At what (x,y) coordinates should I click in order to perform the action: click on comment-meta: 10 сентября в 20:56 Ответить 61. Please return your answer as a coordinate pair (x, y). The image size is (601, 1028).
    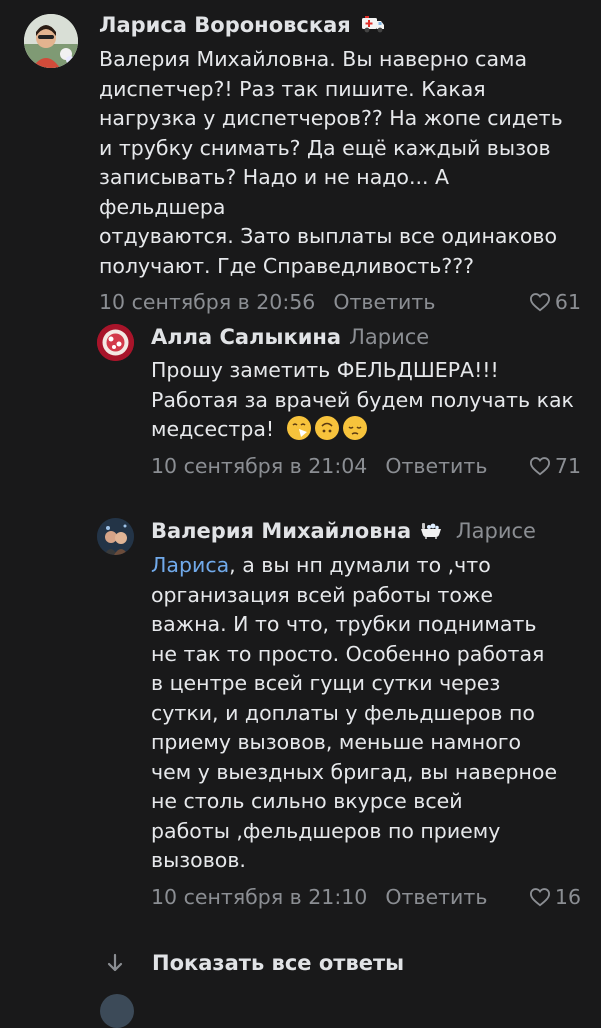
    Looking at the image, I should click on (340, 302).